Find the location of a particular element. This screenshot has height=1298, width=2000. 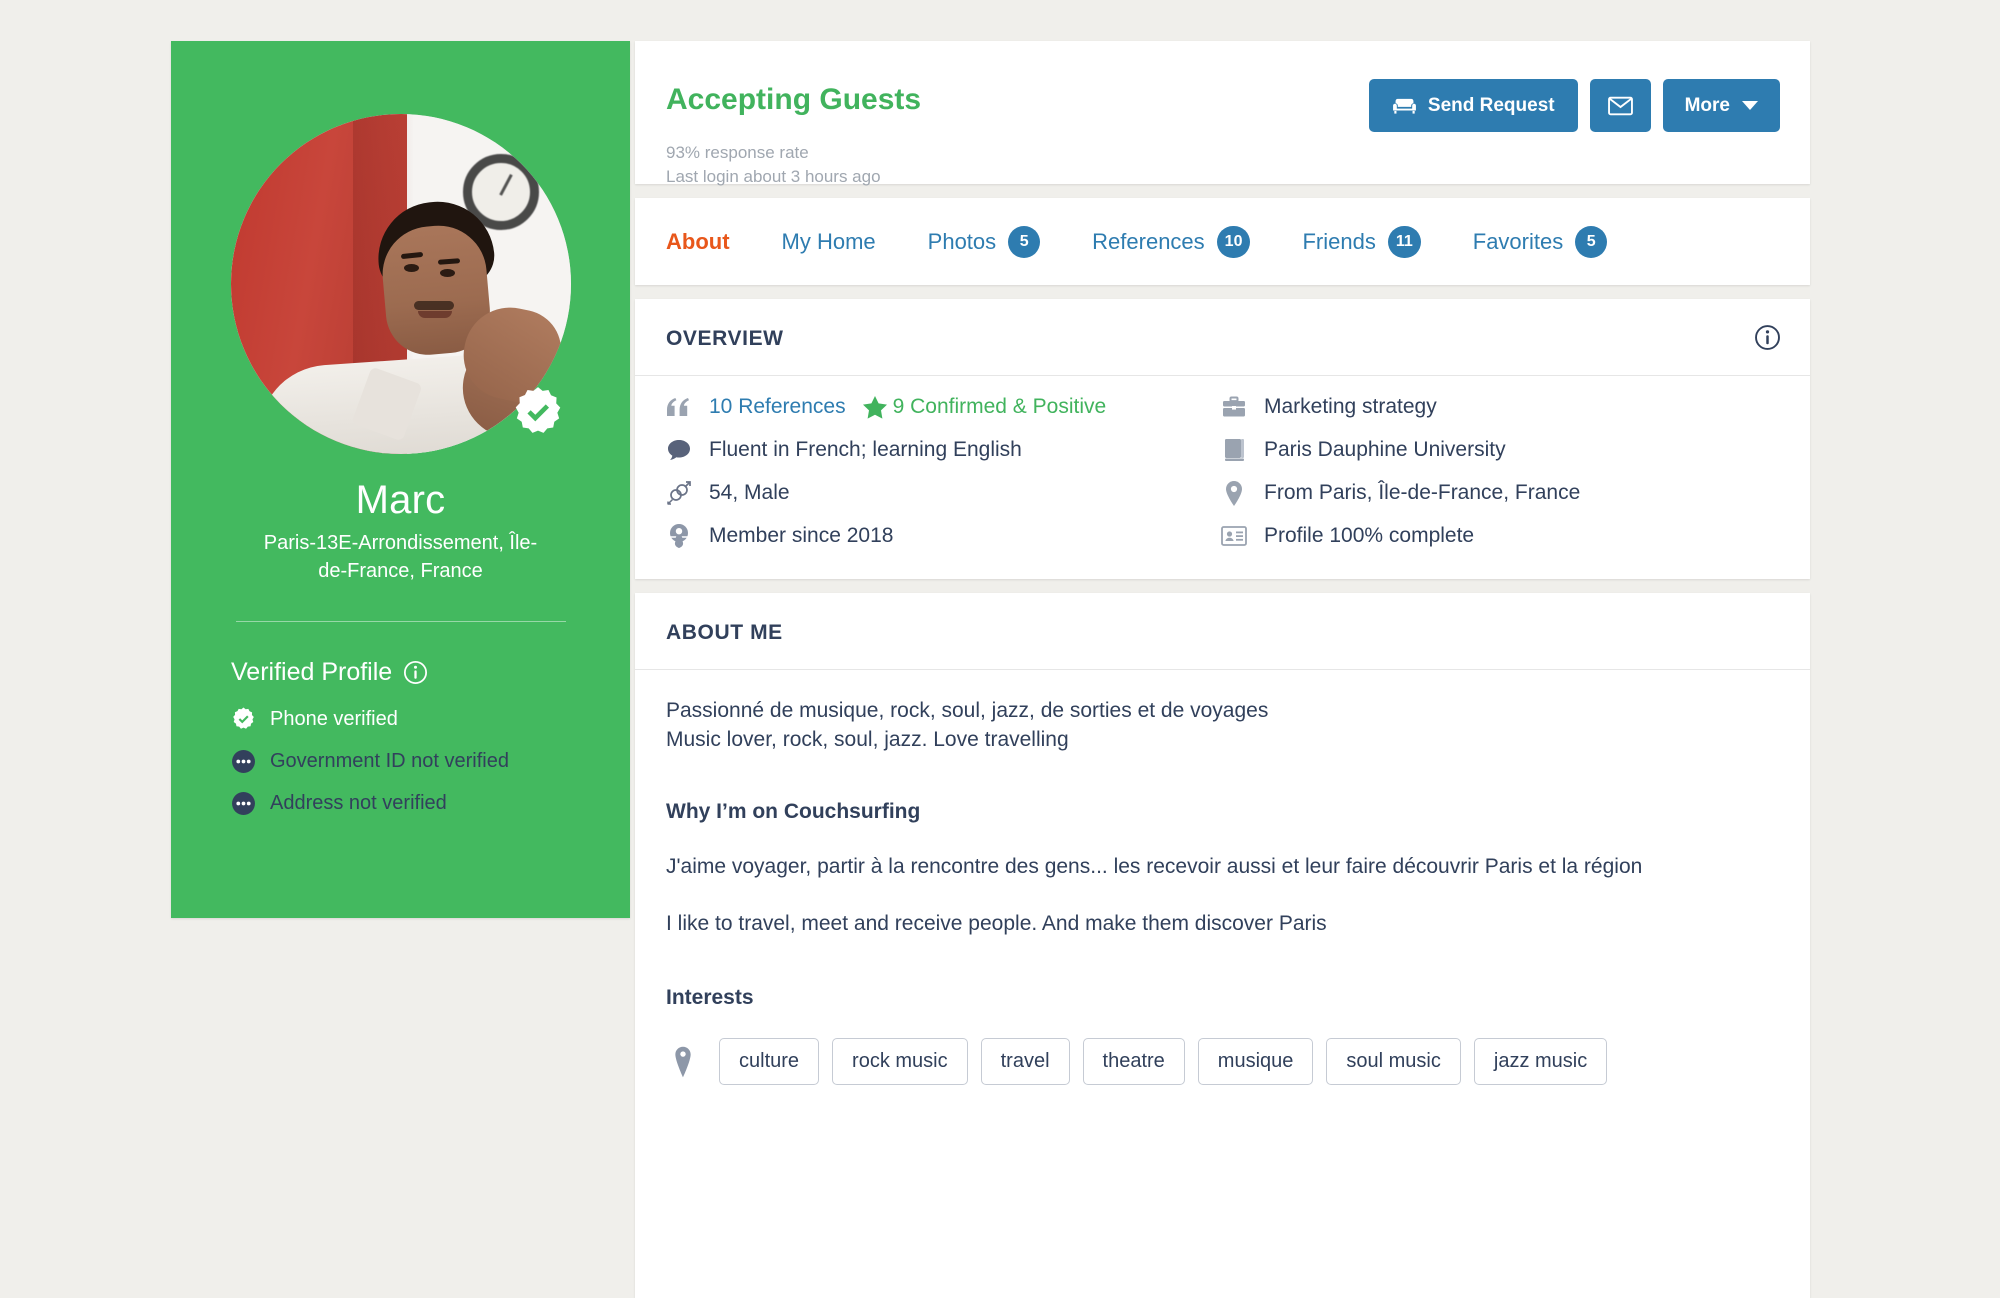

photo-eye-right is located at coordinates (447, 272).